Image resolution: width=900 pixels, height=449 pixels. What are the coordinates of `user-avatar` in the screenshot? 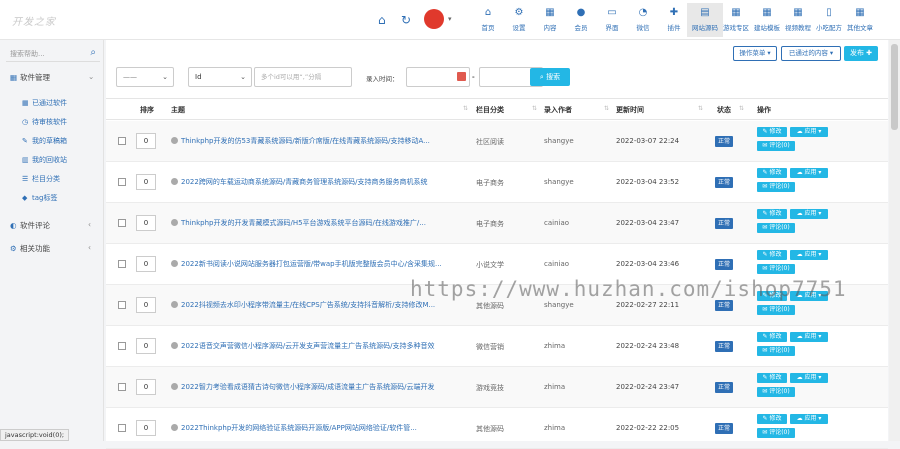 It's located at (434, 19).